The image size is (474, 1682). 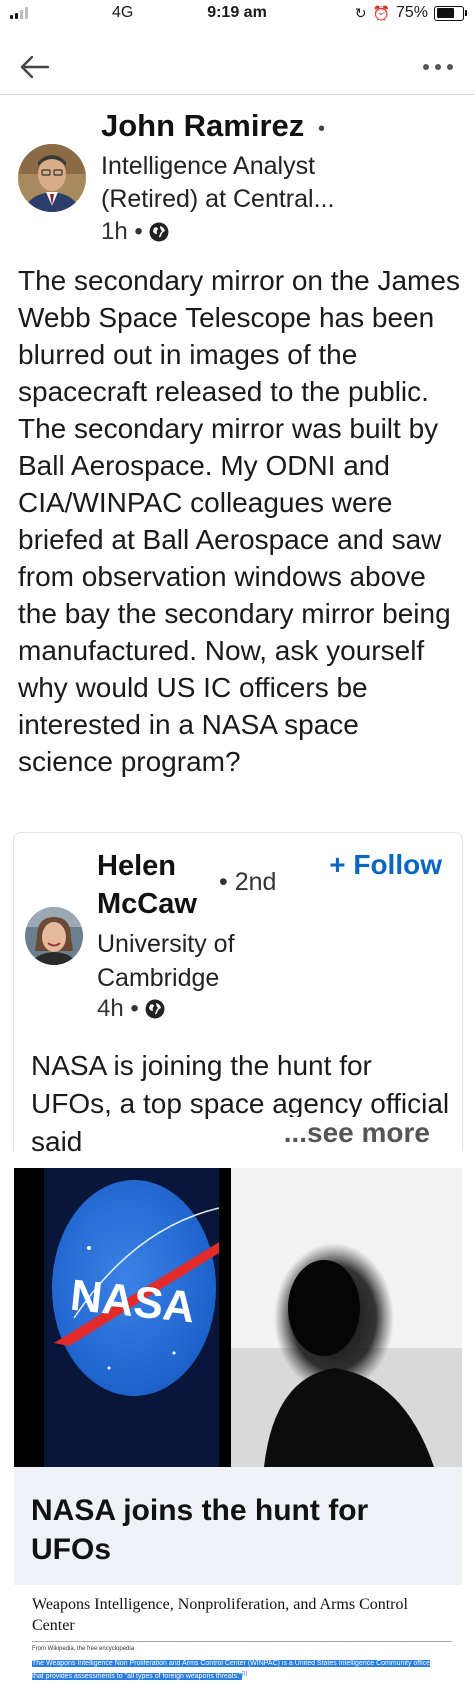 What do you see at coordinates (166, 961) in the screenshot?
I see `shared-author-school: University of Cambridge` at bounding box center [166, 961].